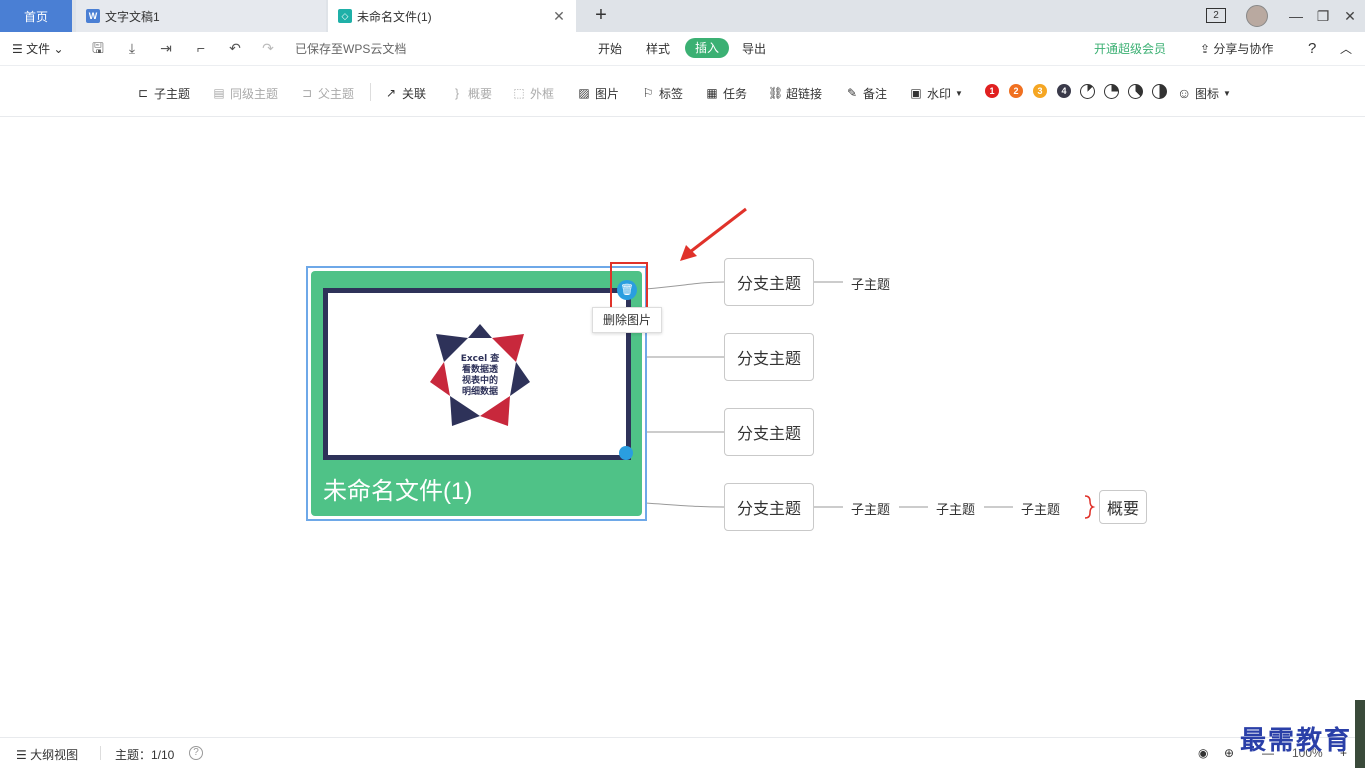 This screenshot has width=1365, height=768. Describe the element at coordinates (54, 755) in the screenshot. I see `outline-view-label: 大纲视图` at that location.